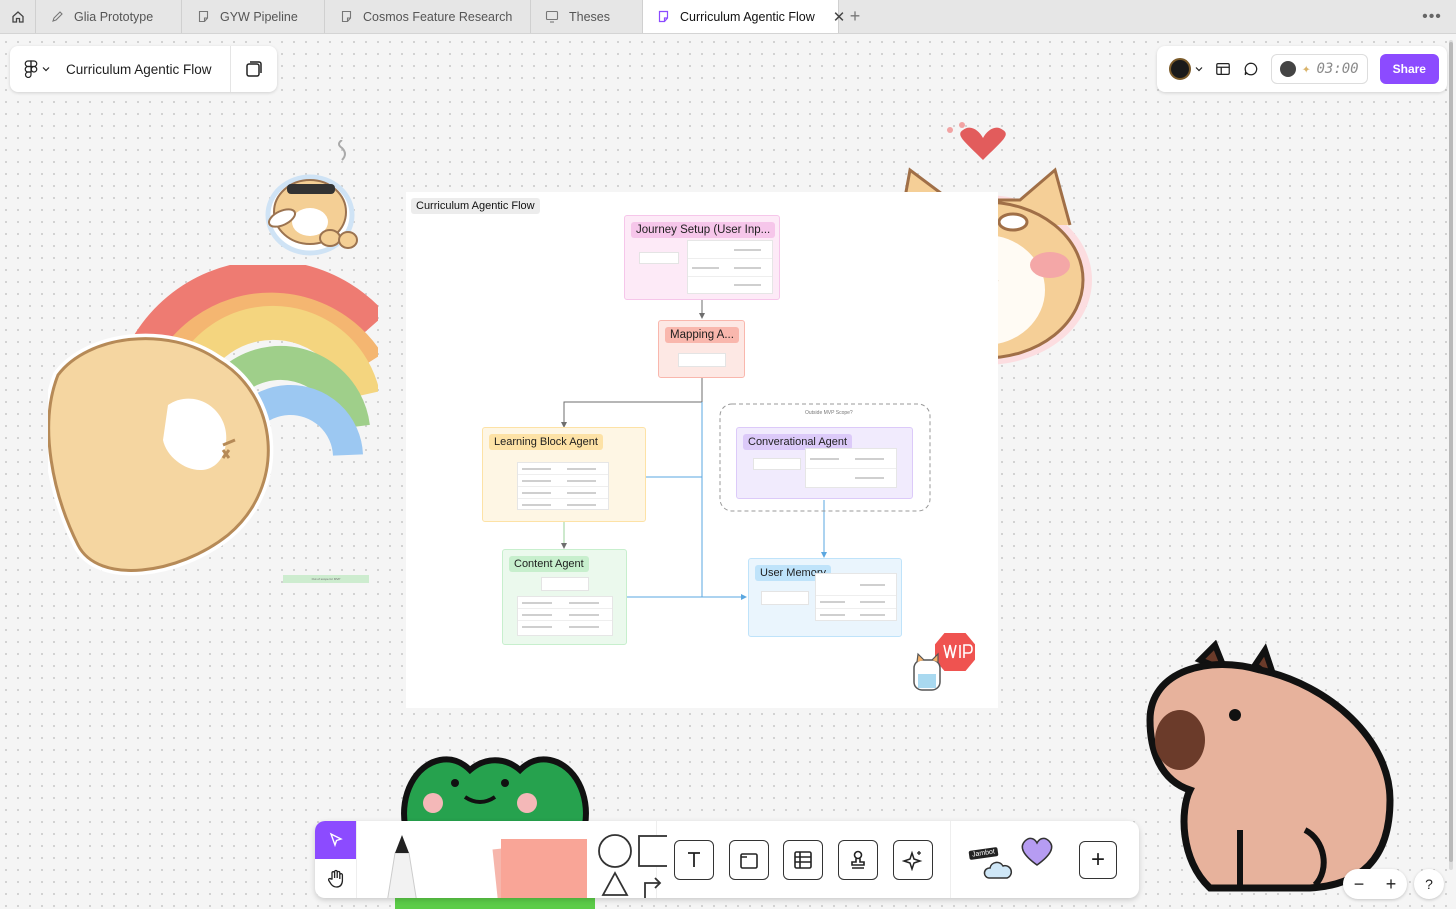 The image size is (1456, 909). I want to click on tab-curriculum-agentic-flow: Curriculum Agentic Flow ✕, so click(744, 16).